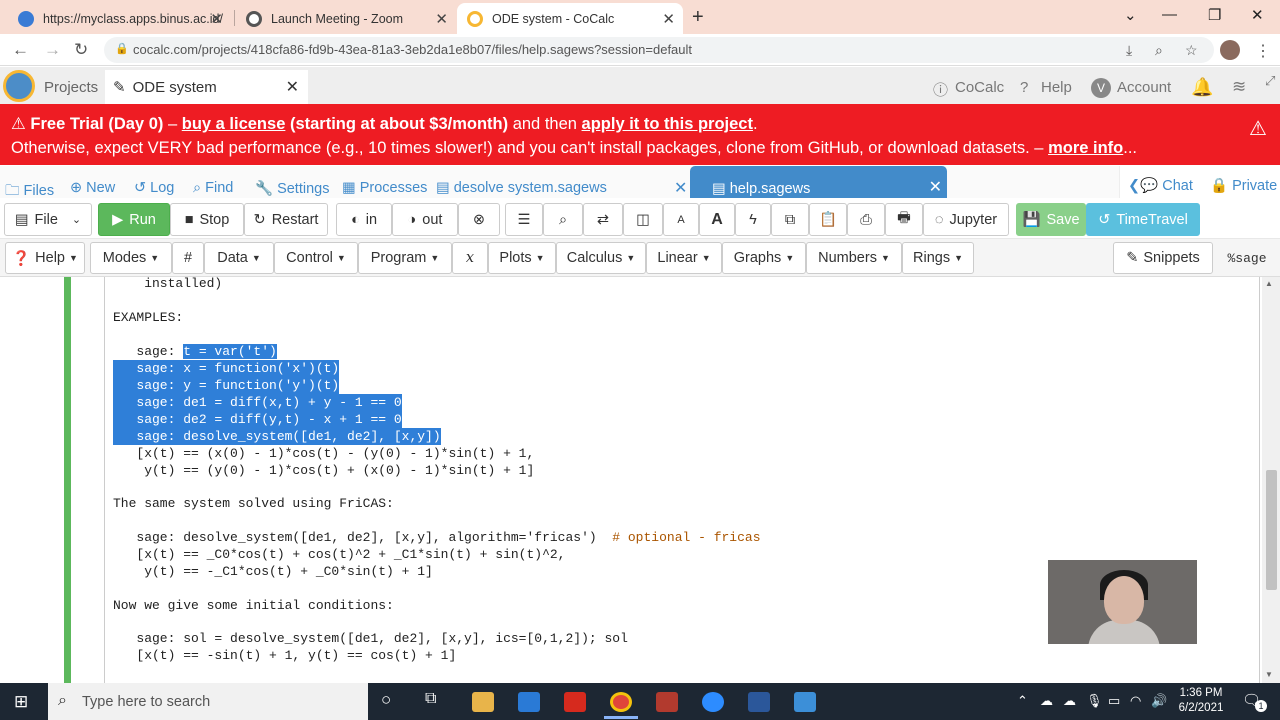 This screenshot has width=1280, height=720. What do you see at coordinates (188, 258) in the screenshot?
I see `comment-button: #` at bounding box center [188, 258].